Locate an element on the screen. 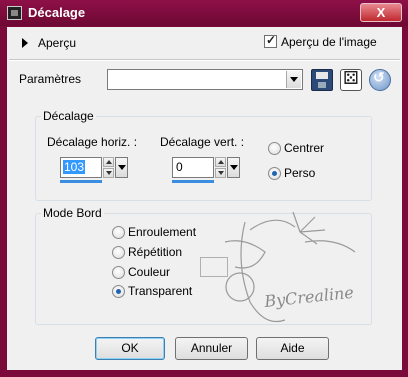  color-radio is located at coordinates (118, 272).